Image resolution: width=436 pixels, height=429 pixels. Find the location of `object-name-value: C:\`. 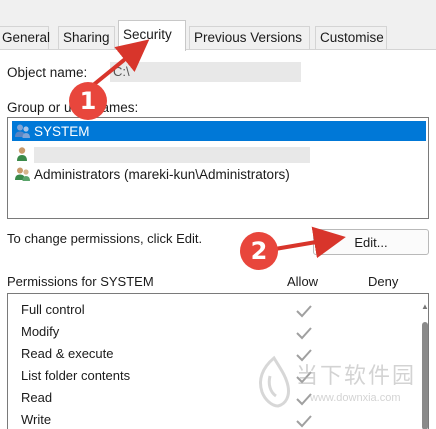

object-name-value: C:\ is located at coordinates (121, 71).